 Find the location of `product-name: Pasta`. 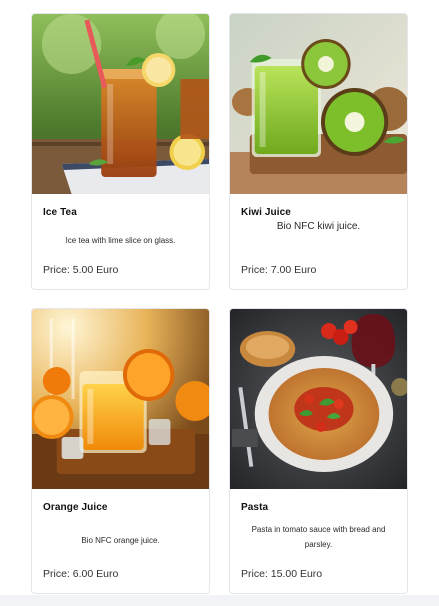

product-name: Pasta is located at coordinates (255, 507).